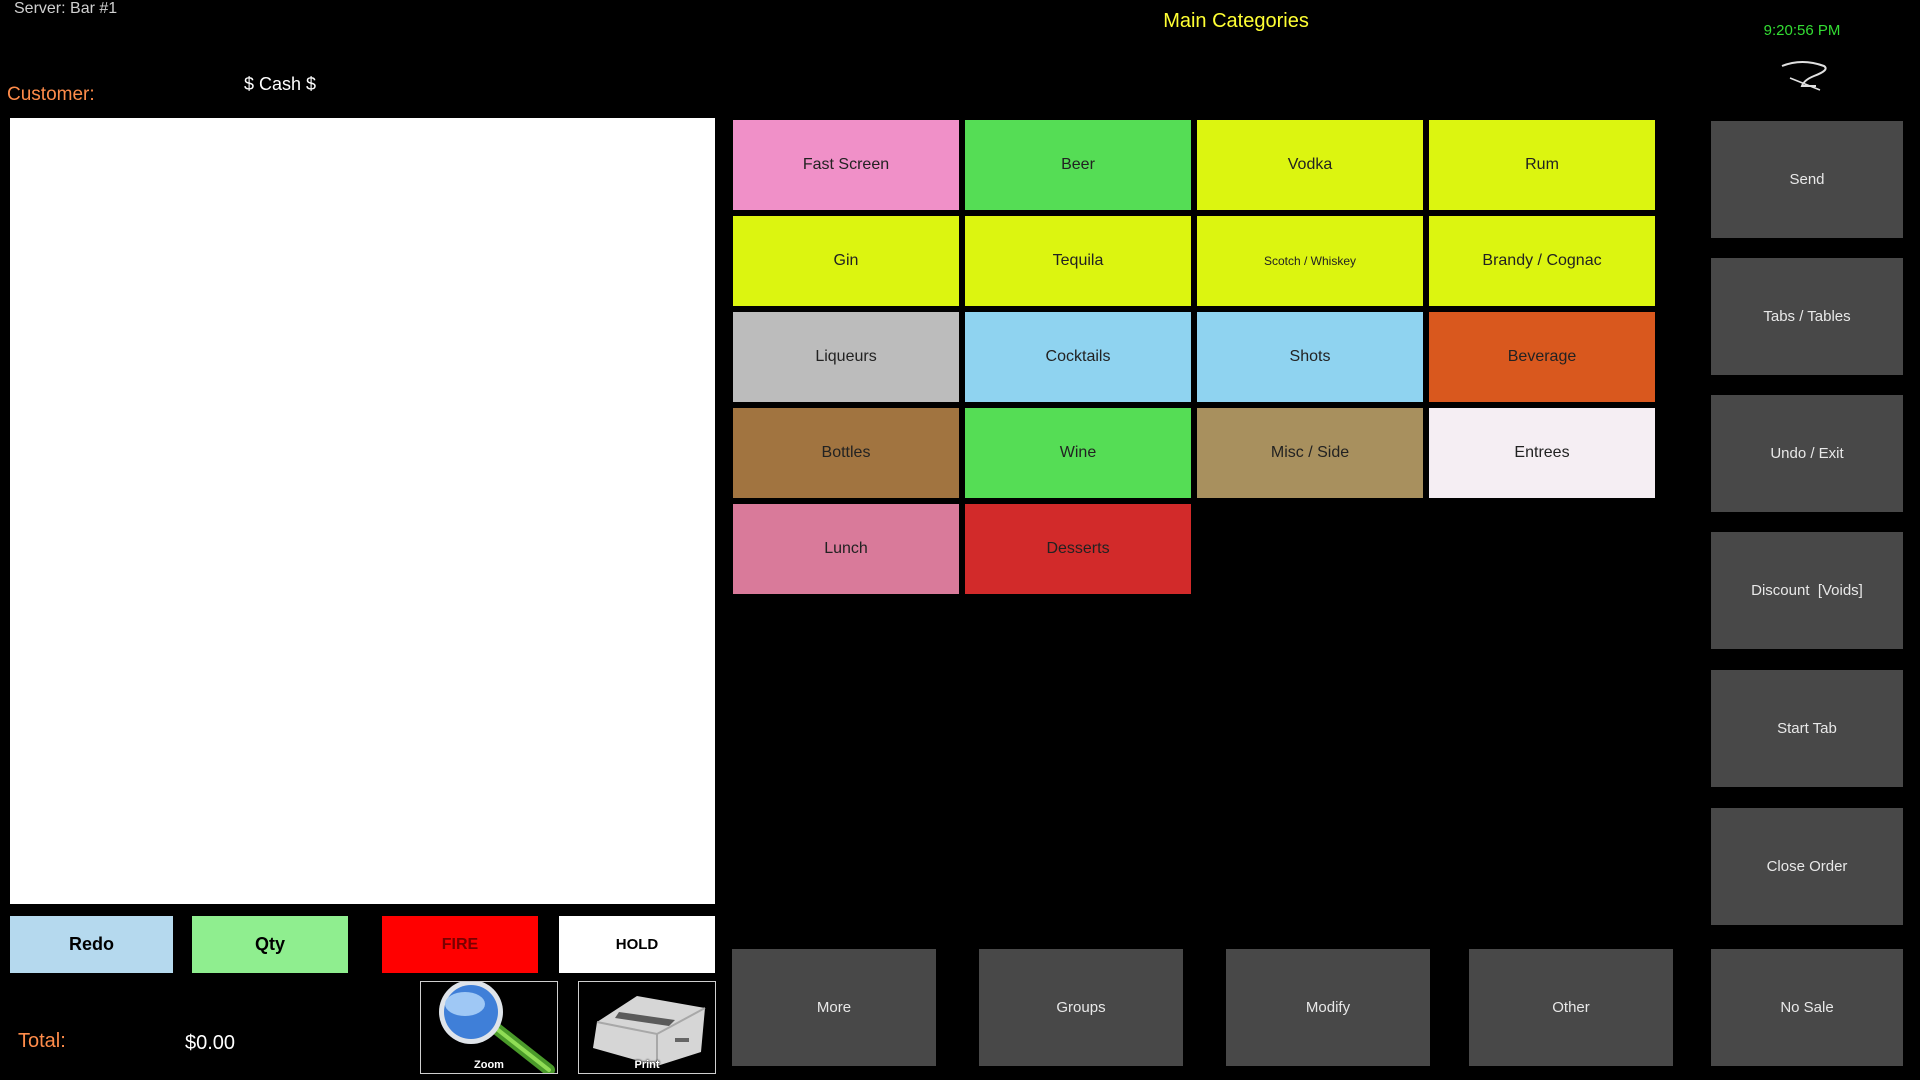 This screenshot has width=1920, height=1080. I want to click on total-value: $0.00, so click(210, 1043).